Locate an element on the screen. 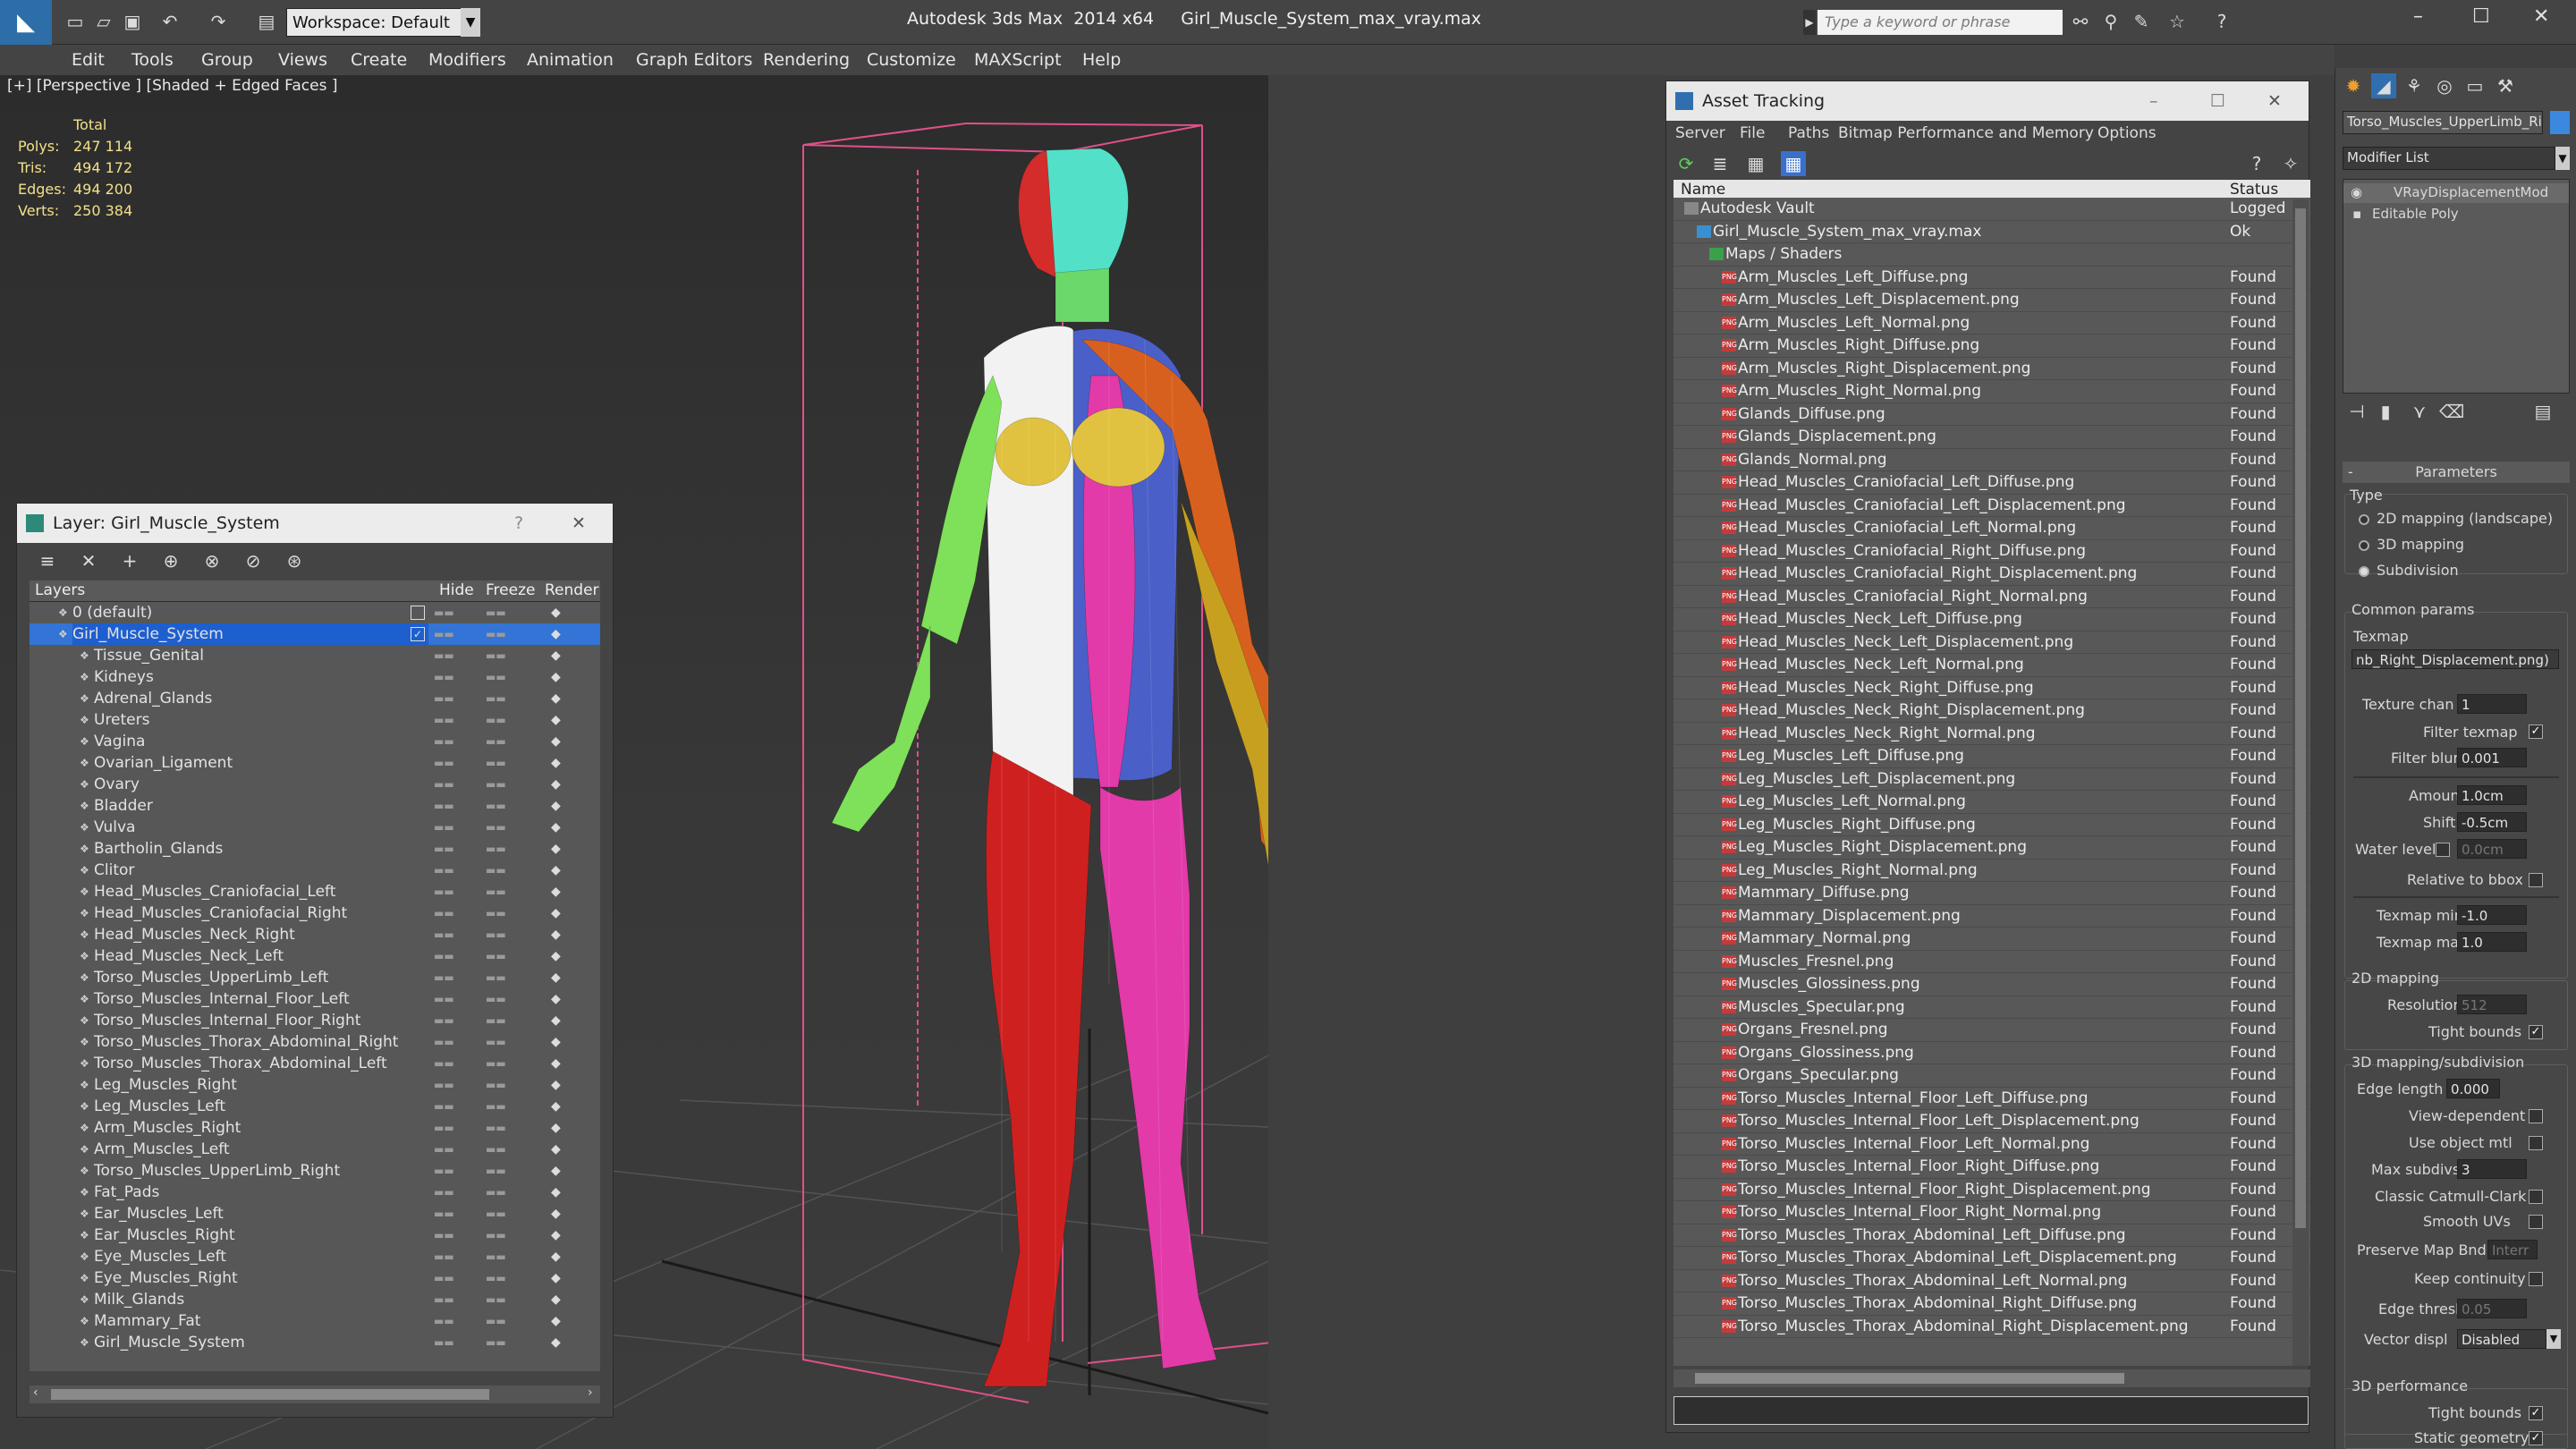 Image resolution: width=2576 pixels, height=1449 pixels. object-color-swatch is located at coordinates (2560, 122).